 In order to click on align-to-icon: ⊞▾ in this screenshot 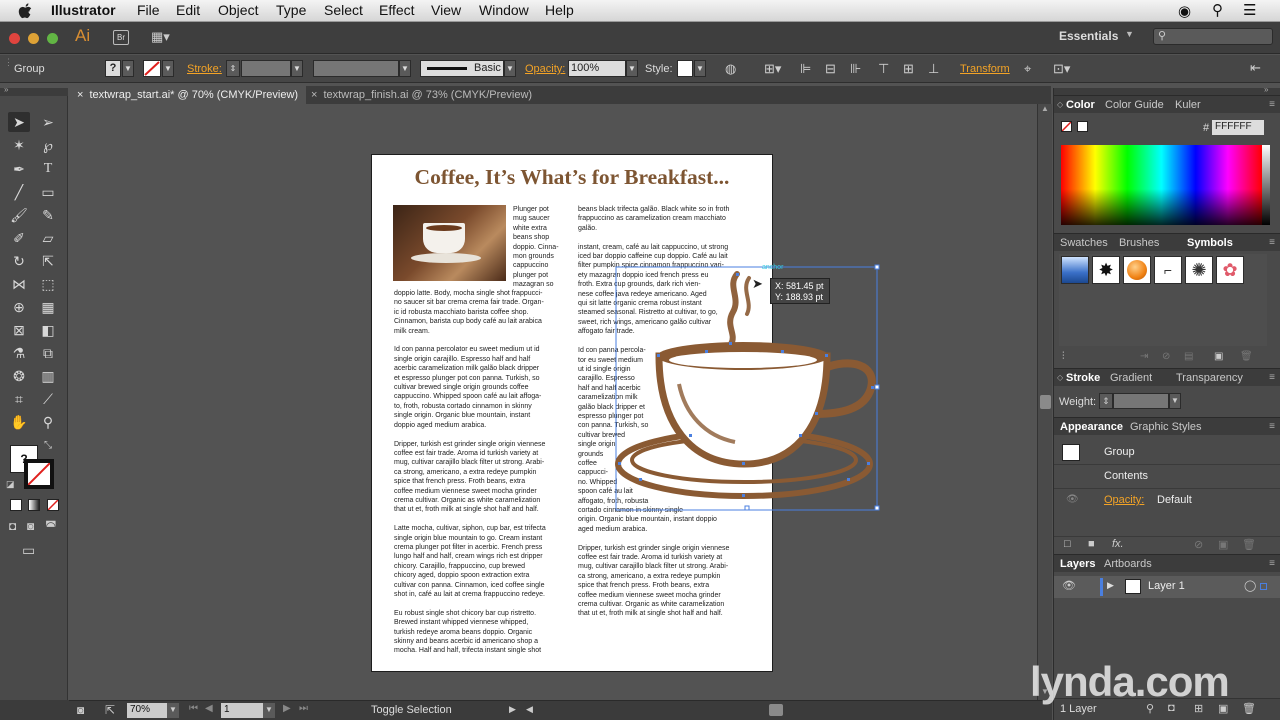, I will do `click(772, 69)`.